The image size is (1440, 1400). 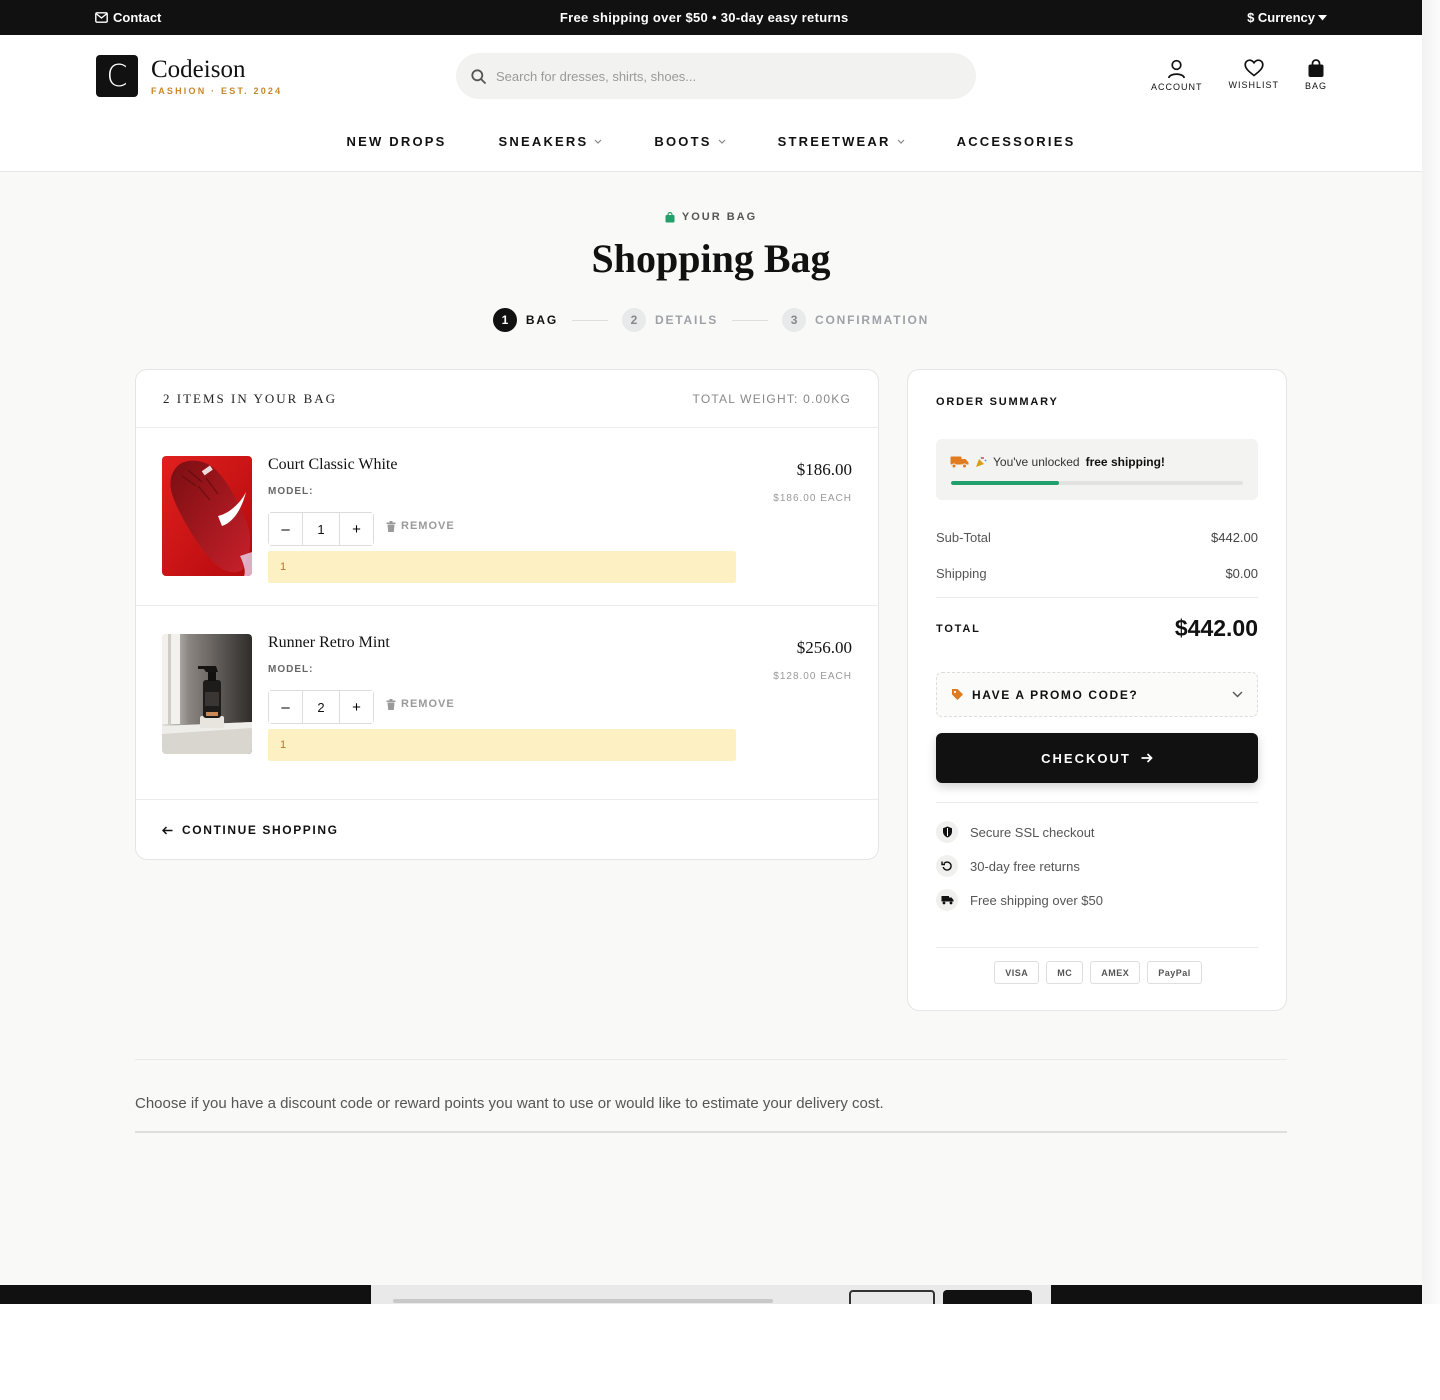 I want to click on promo-code-toggle: HAVE A PROMO CODE?, so click(x=1097, y=694).